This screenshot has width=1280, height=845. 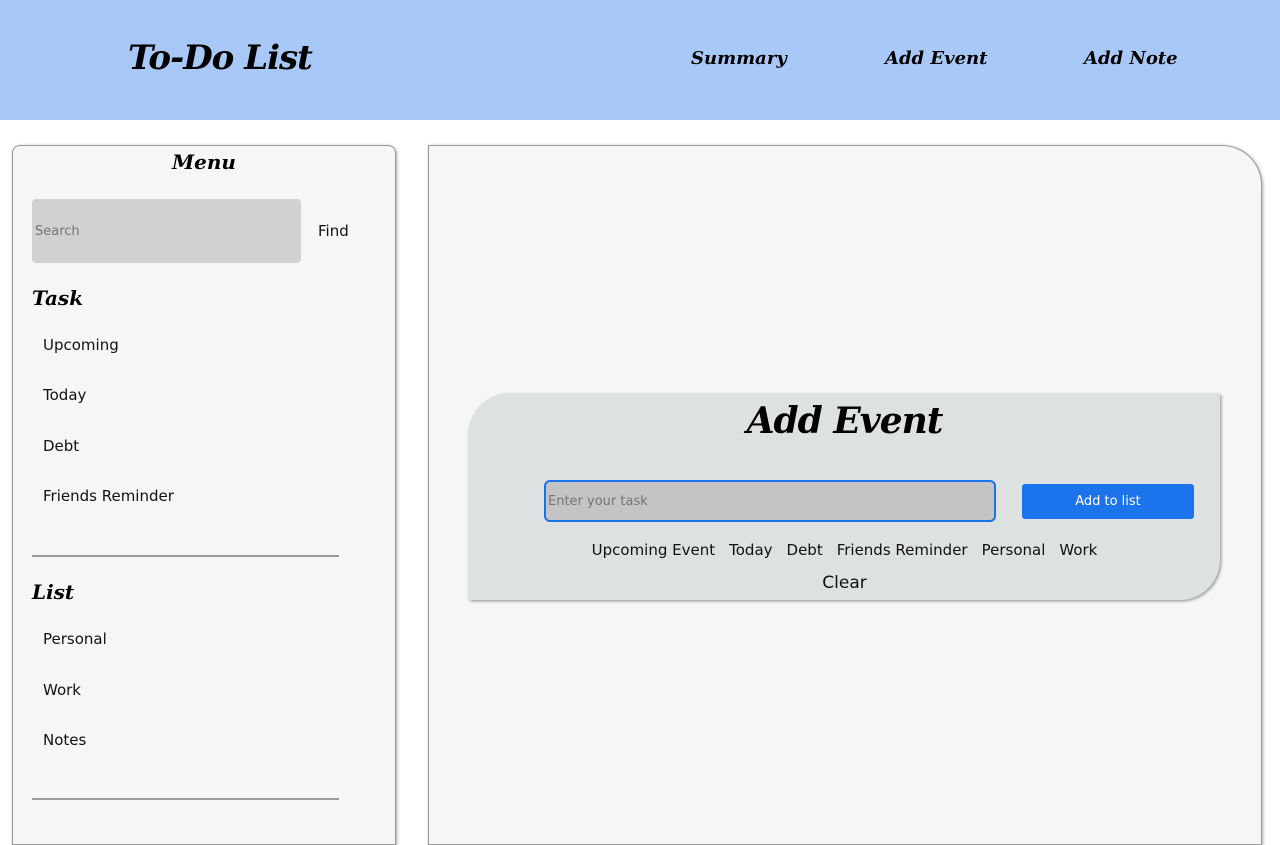 I want to click on find-button: Find, so click(x=333, y=231).